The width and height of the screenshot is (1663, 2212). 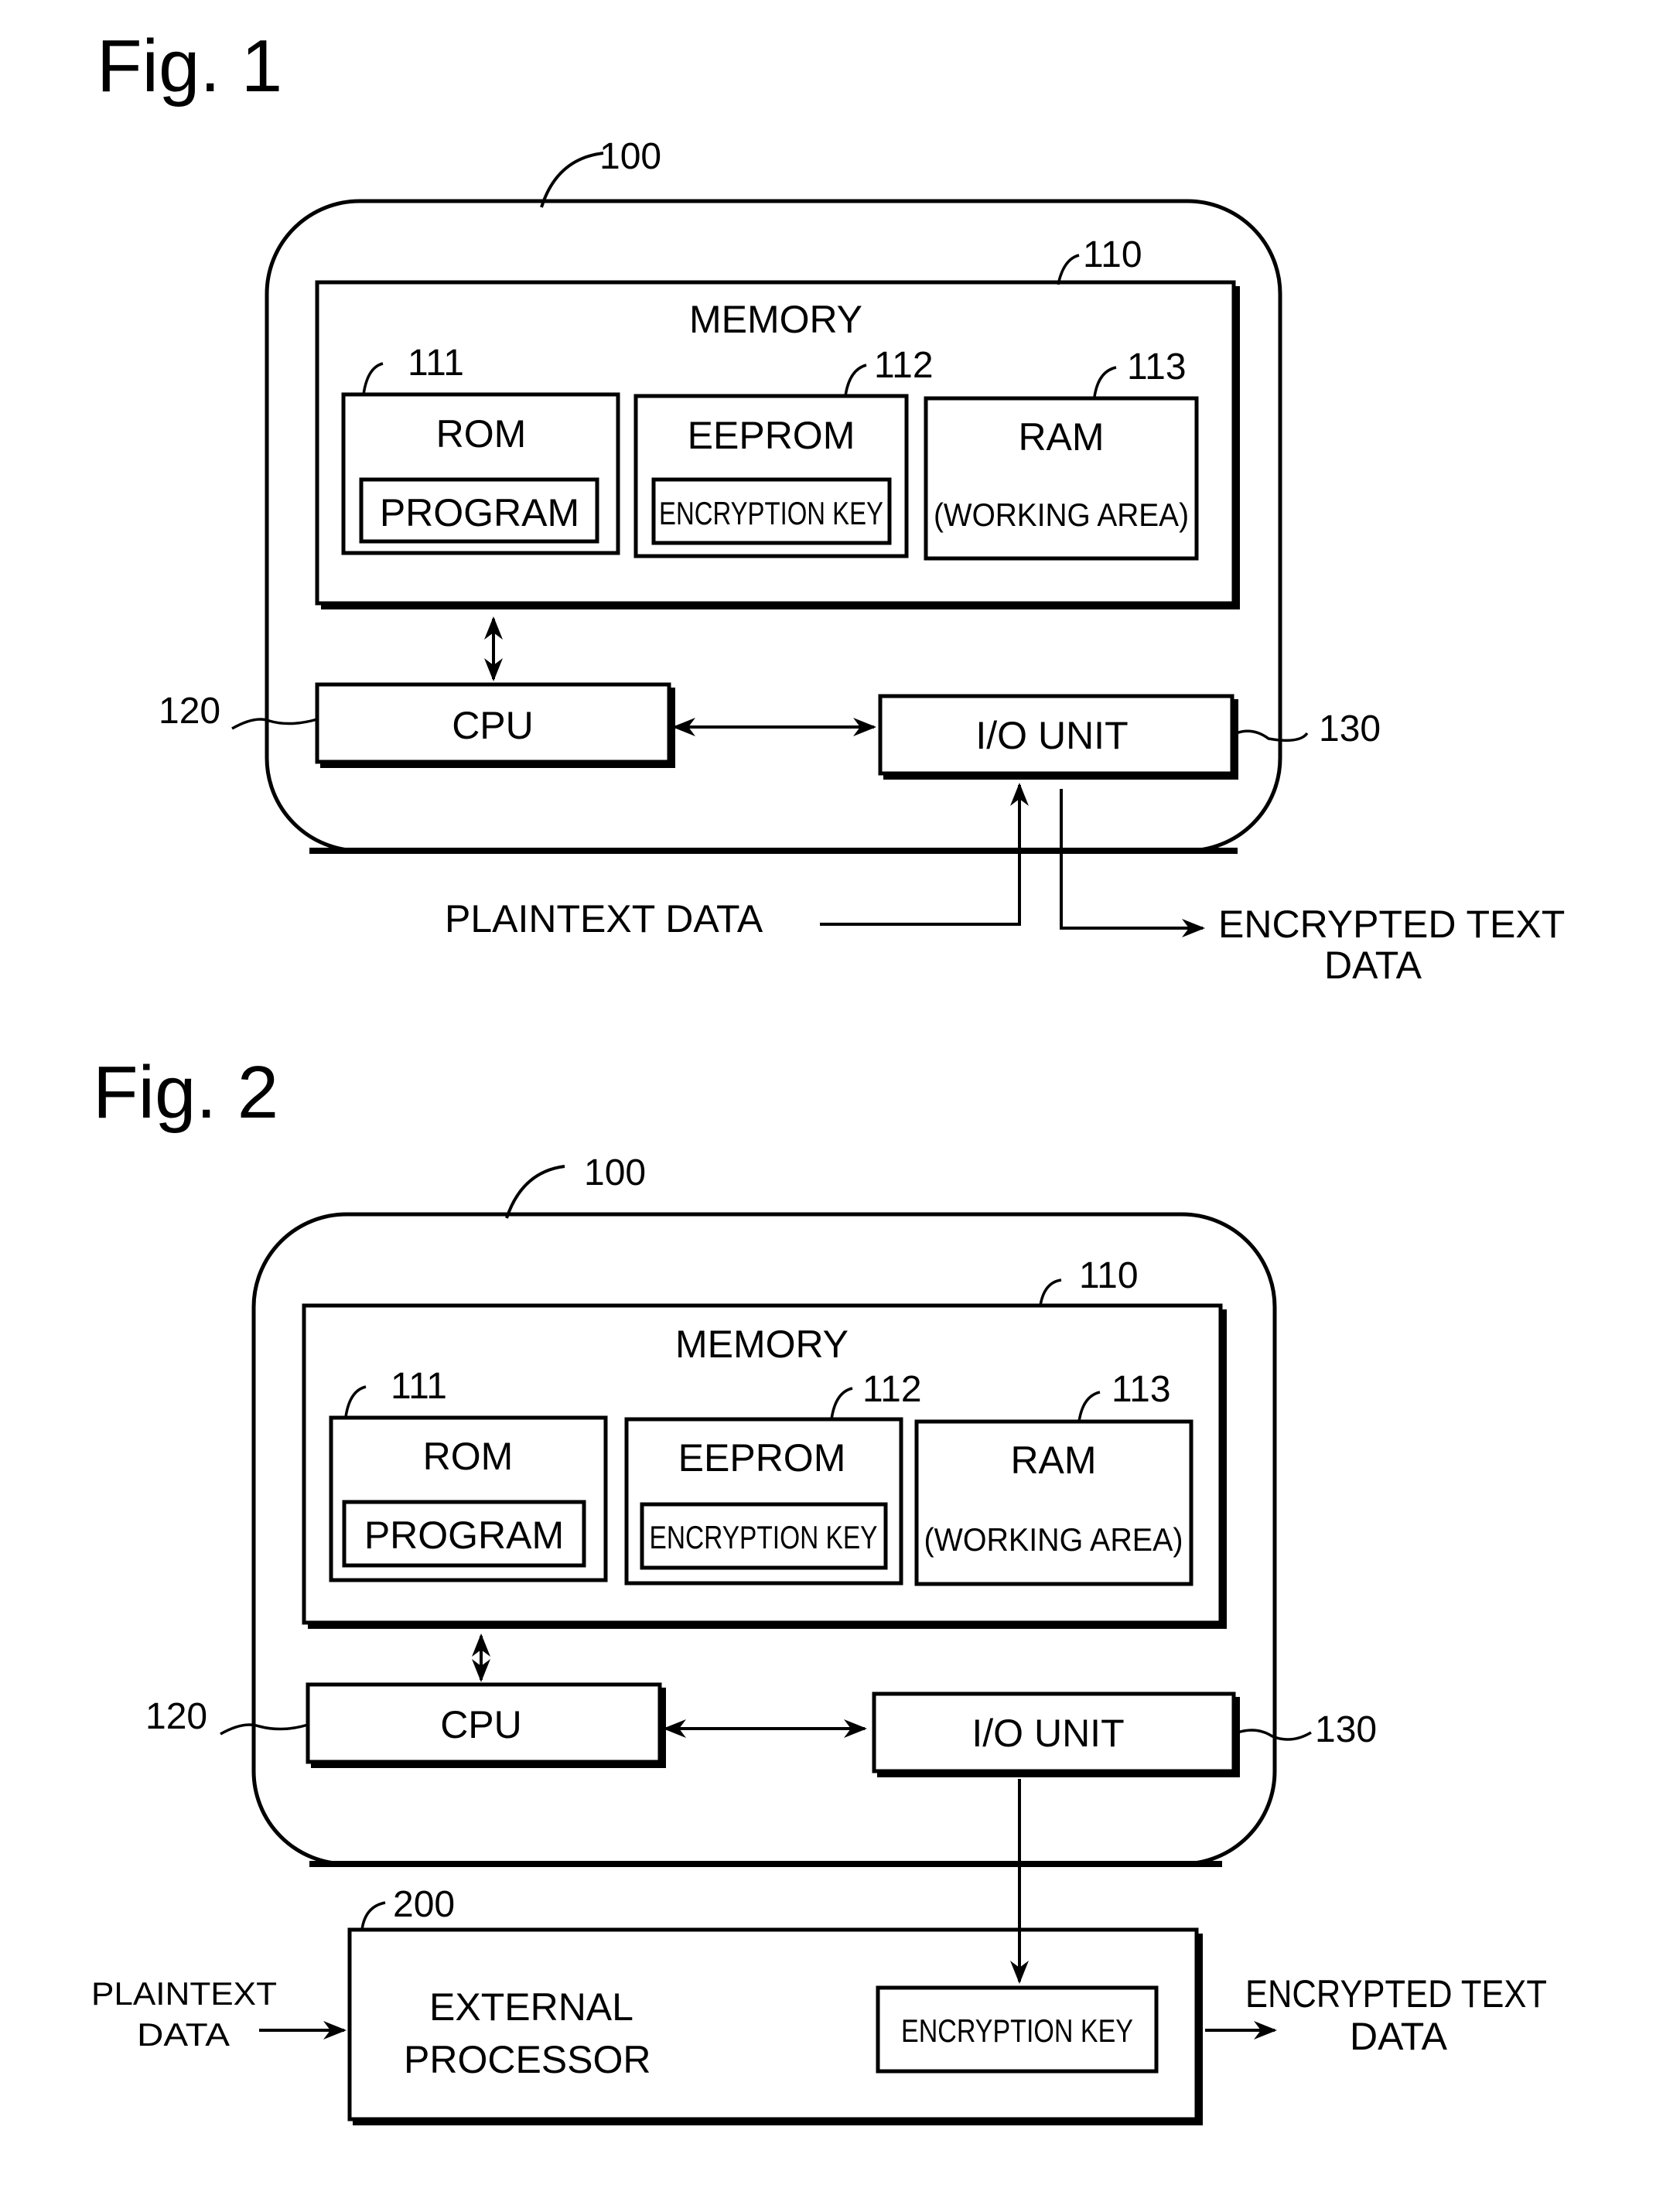 I want to click on plaintext-label-line1: PLAINTEXT, so click(x=184, y=1993).